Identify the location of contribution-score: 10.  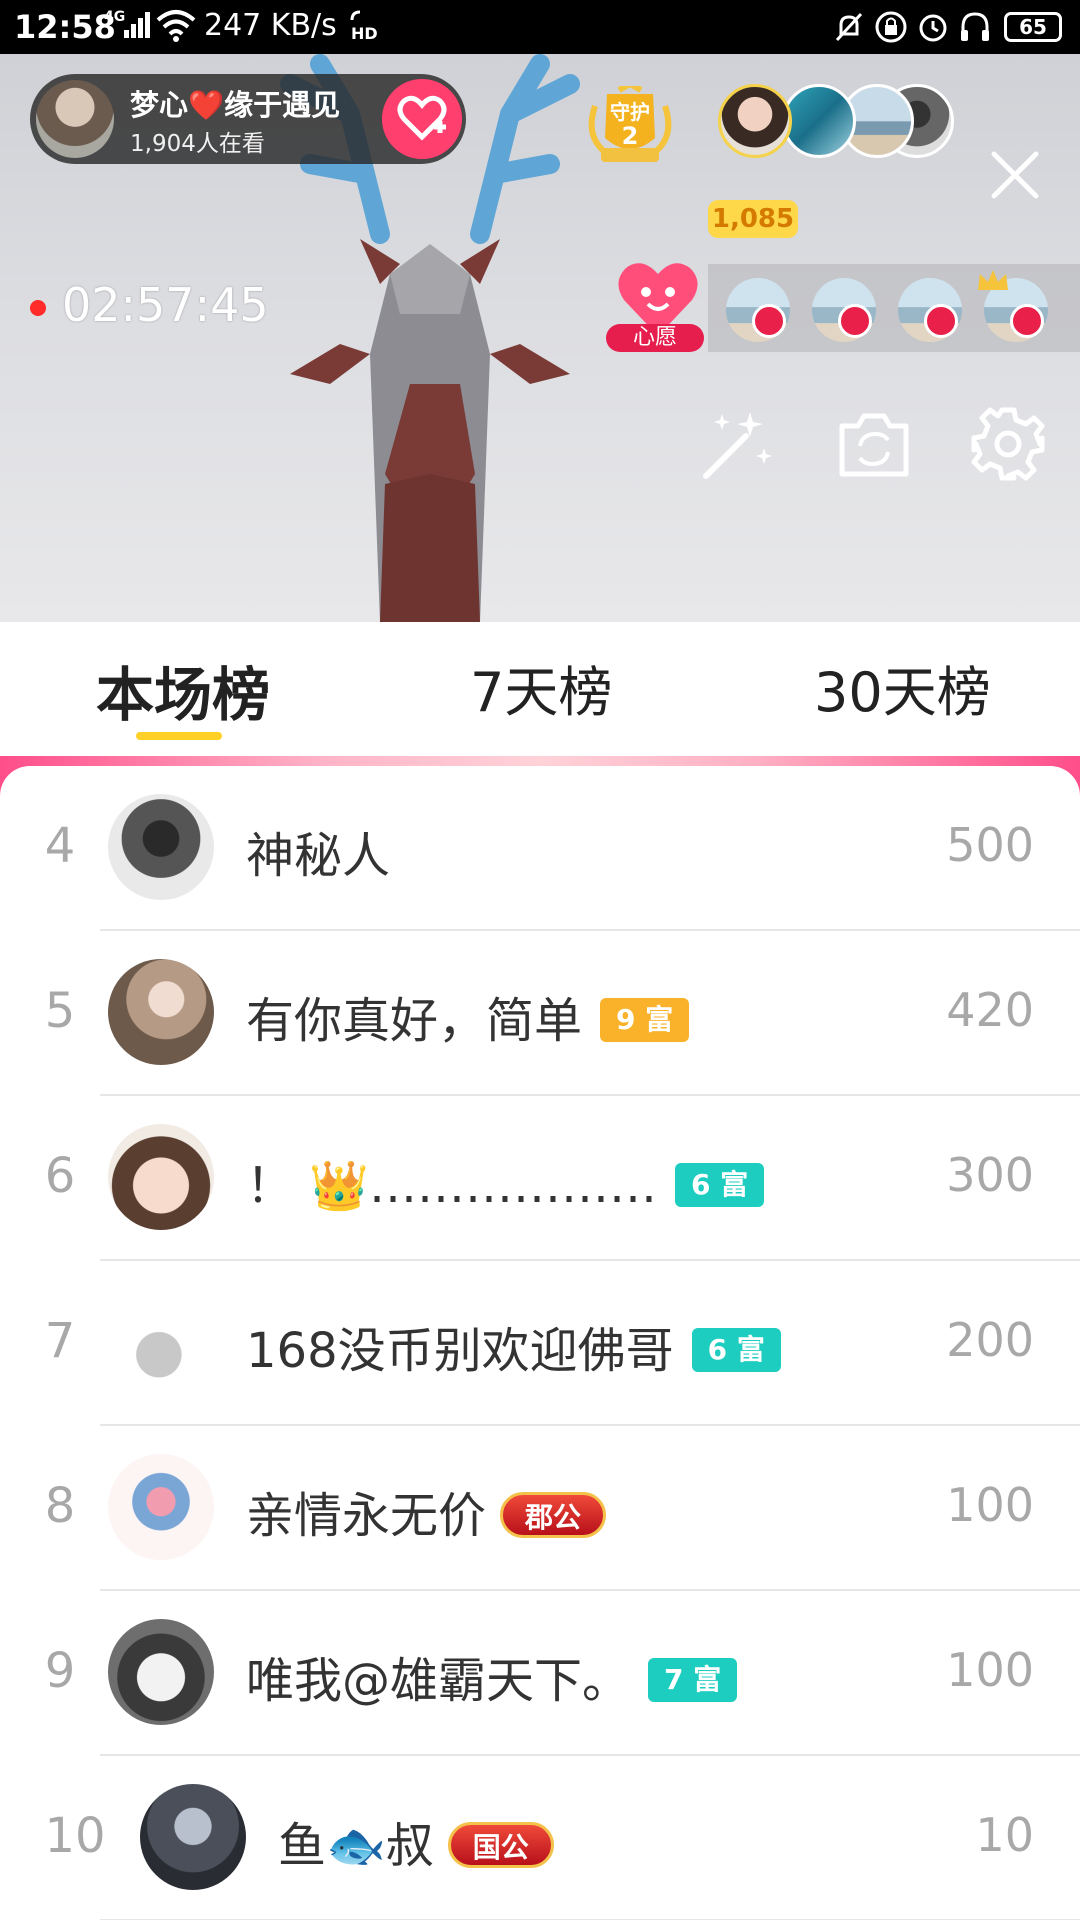
(1004, 1835).